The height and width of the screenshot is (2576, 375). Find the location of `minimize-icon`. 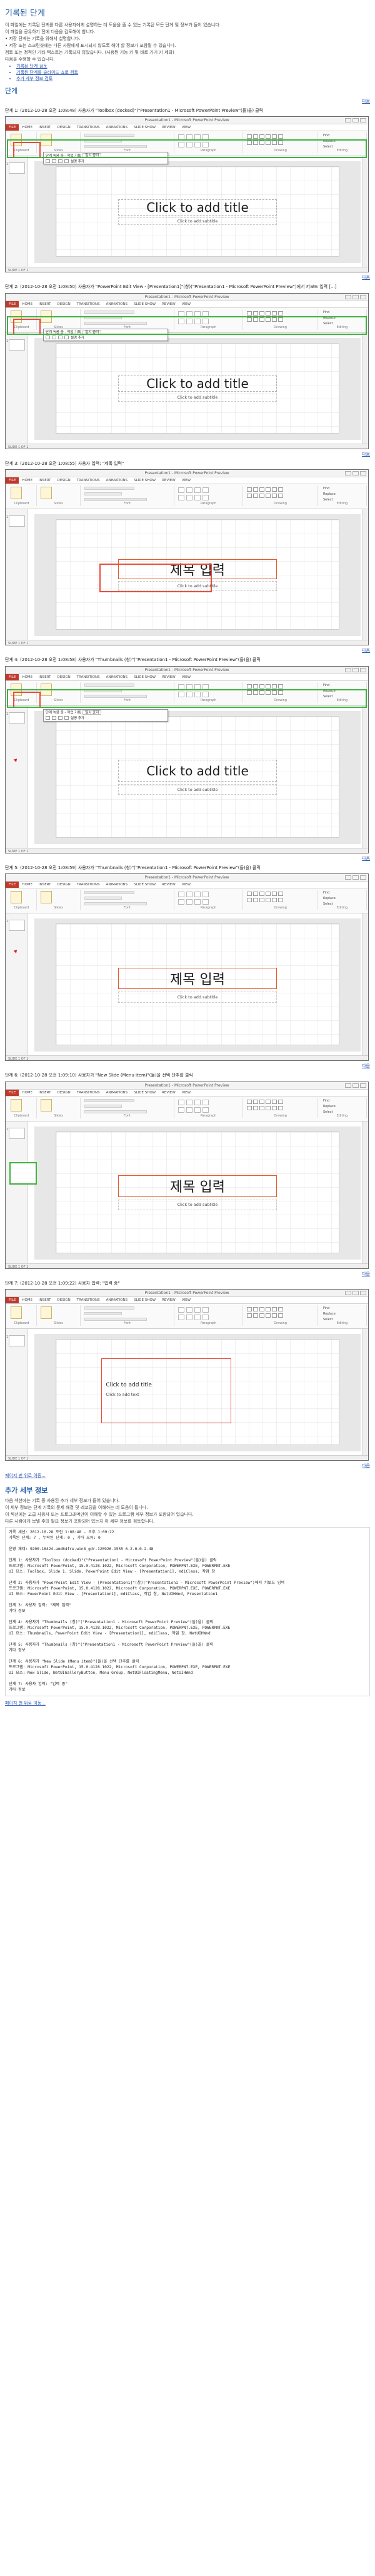

minimize-icon is located at coordinates (348, 297).